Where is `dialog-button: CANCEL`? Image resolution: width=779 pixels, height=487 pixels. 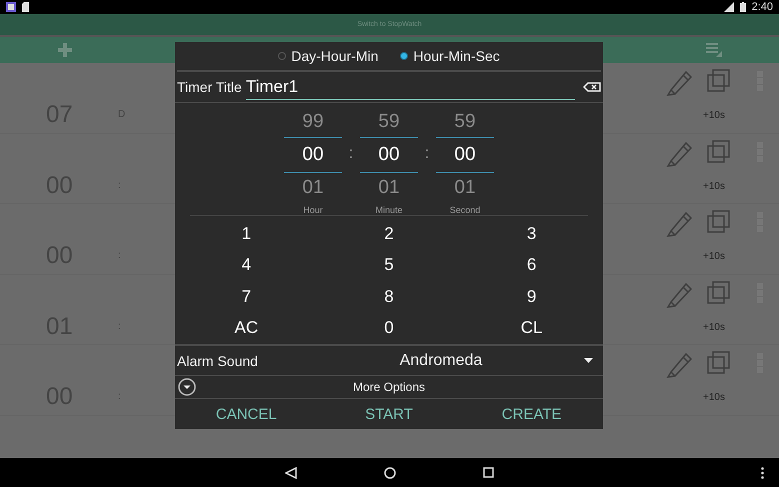
dialog-button: CANCEL is located at coordinates (246, 414).